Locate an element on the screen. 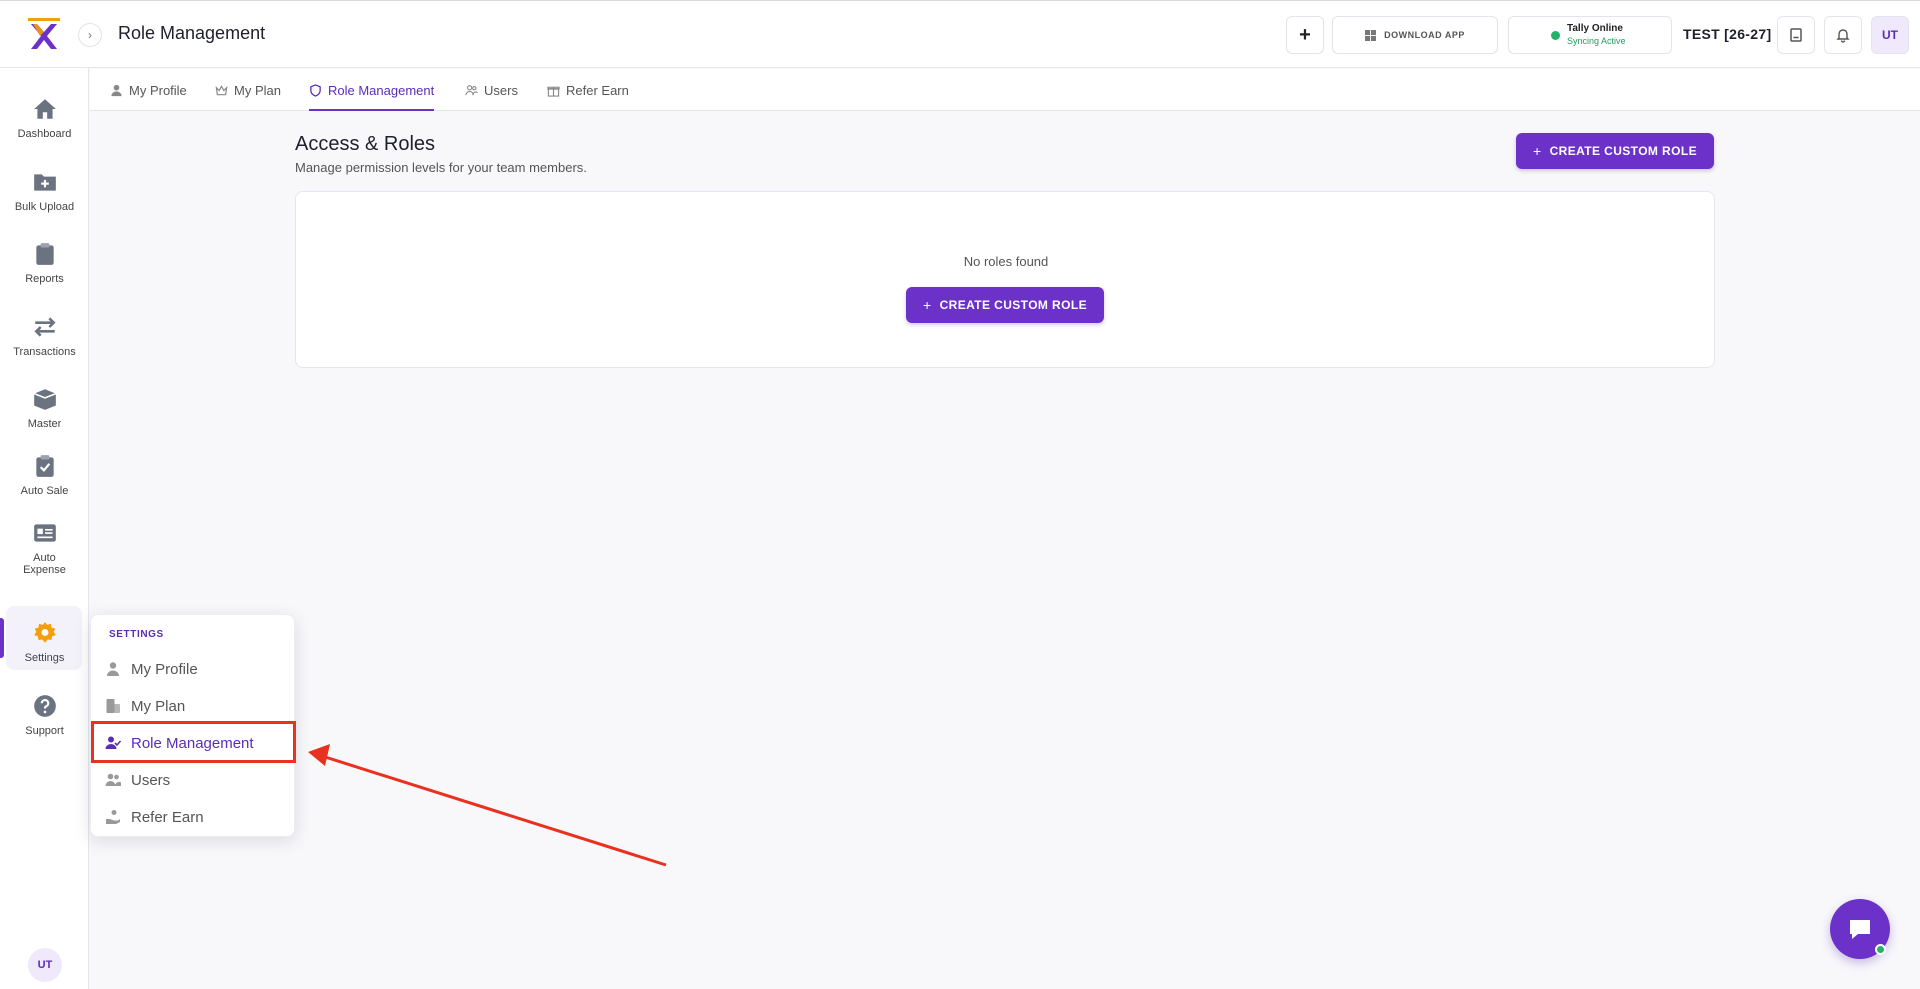 Image resolution: width=1920 pixels, height=989 pixels. create-custom-role-empty-button: + CREATE CUSTOM ROLE is located at coordinates (1005, 305).